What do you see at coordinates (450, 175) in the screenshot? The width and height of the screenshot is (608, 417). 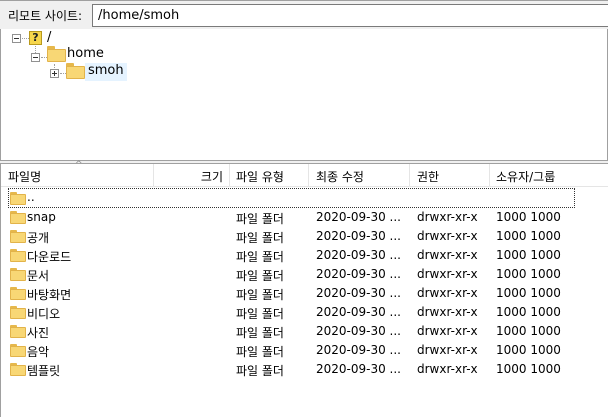 I see `column-header-permissions: 권한` at bounding box center [450, 175].